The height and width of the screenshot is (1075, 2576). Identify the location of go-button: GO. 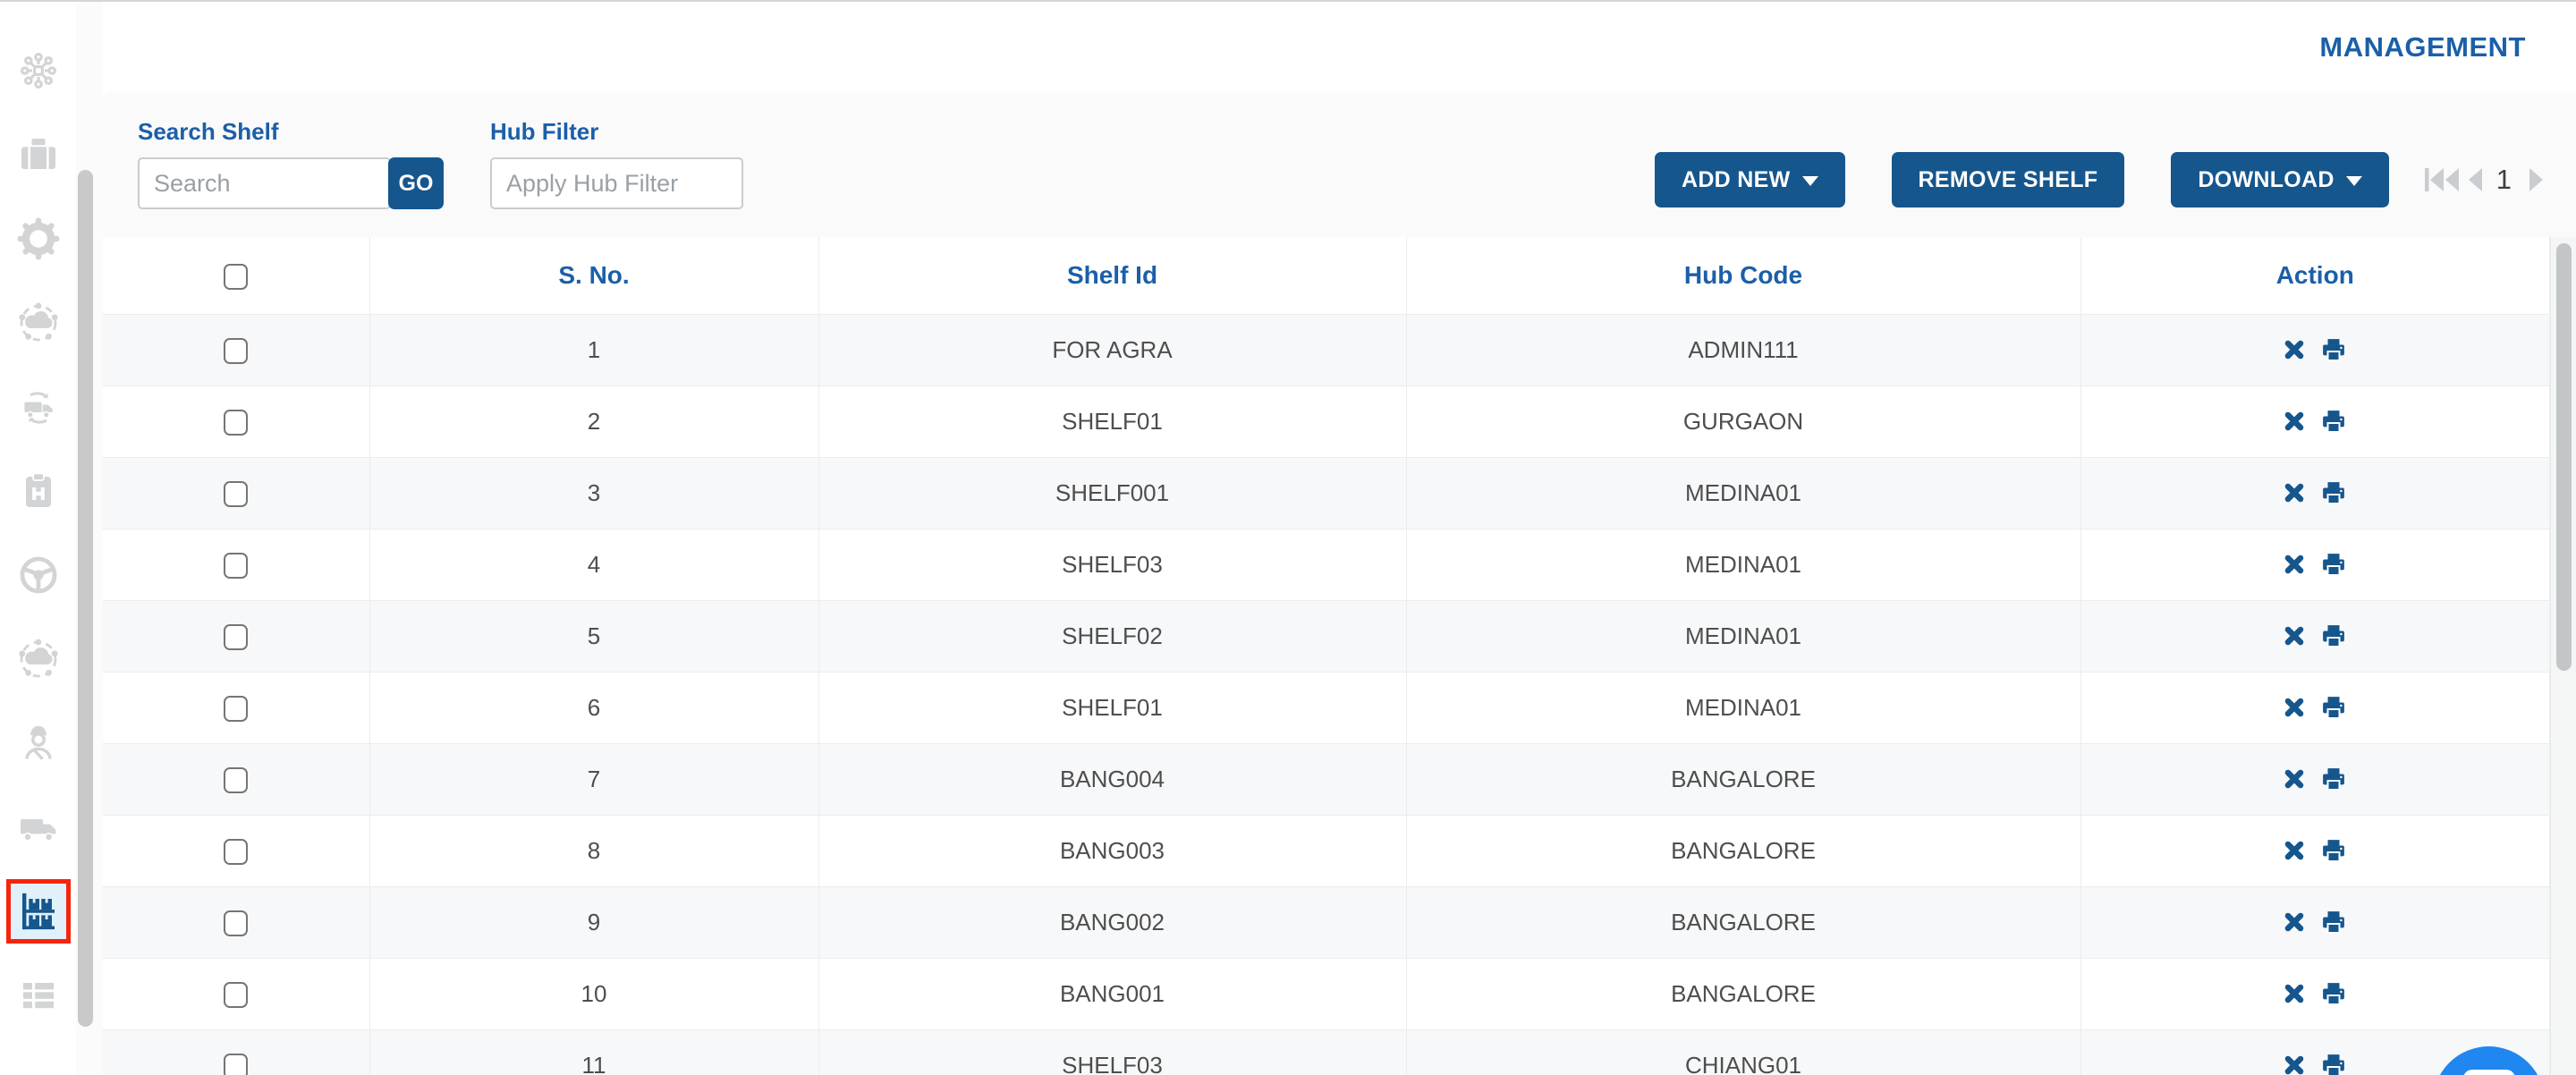
(416, 183).